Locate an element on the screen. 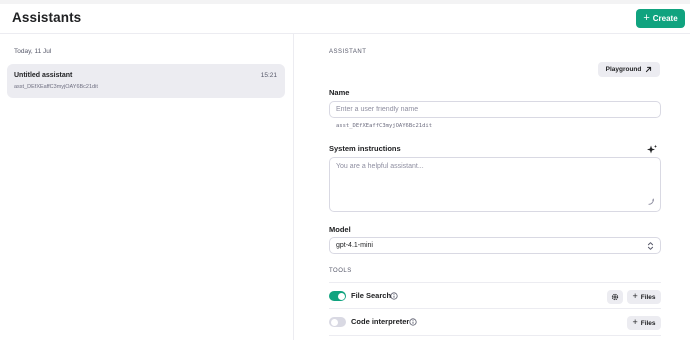 The height and width of the screenshot is (340, 690). create-button: + Create is located at coordinates (660, 18).